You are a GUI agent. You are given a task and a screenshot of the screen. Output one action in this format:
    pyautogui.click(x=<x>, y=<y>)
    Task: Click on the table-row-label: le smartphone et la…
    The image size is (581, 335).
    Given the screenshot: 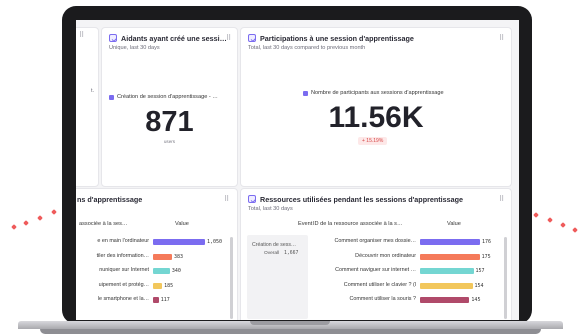 What is the action you would take?
    pyautogui.click(x=123, y=299)
    